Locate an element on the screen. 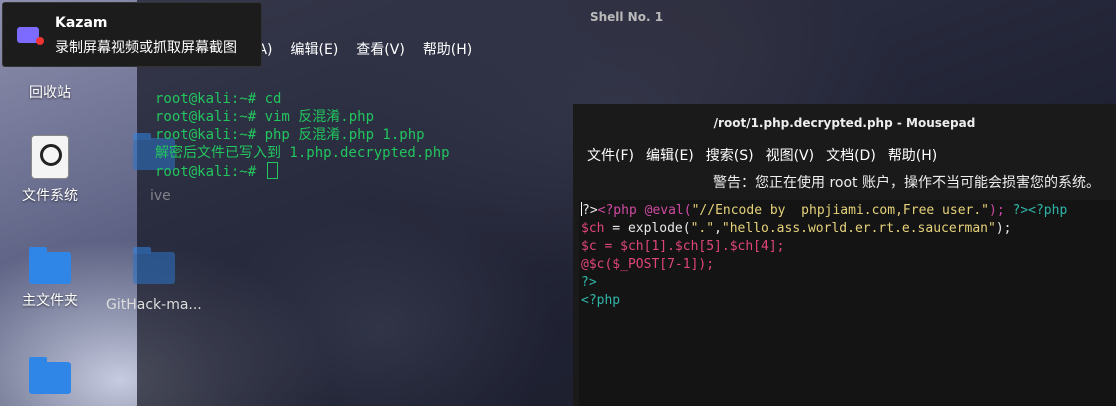 The height and width of the screenshot is (406, 1116). terminal-line: root@kali:~# vim 反混淆.php is located at coordinates (265, 117).